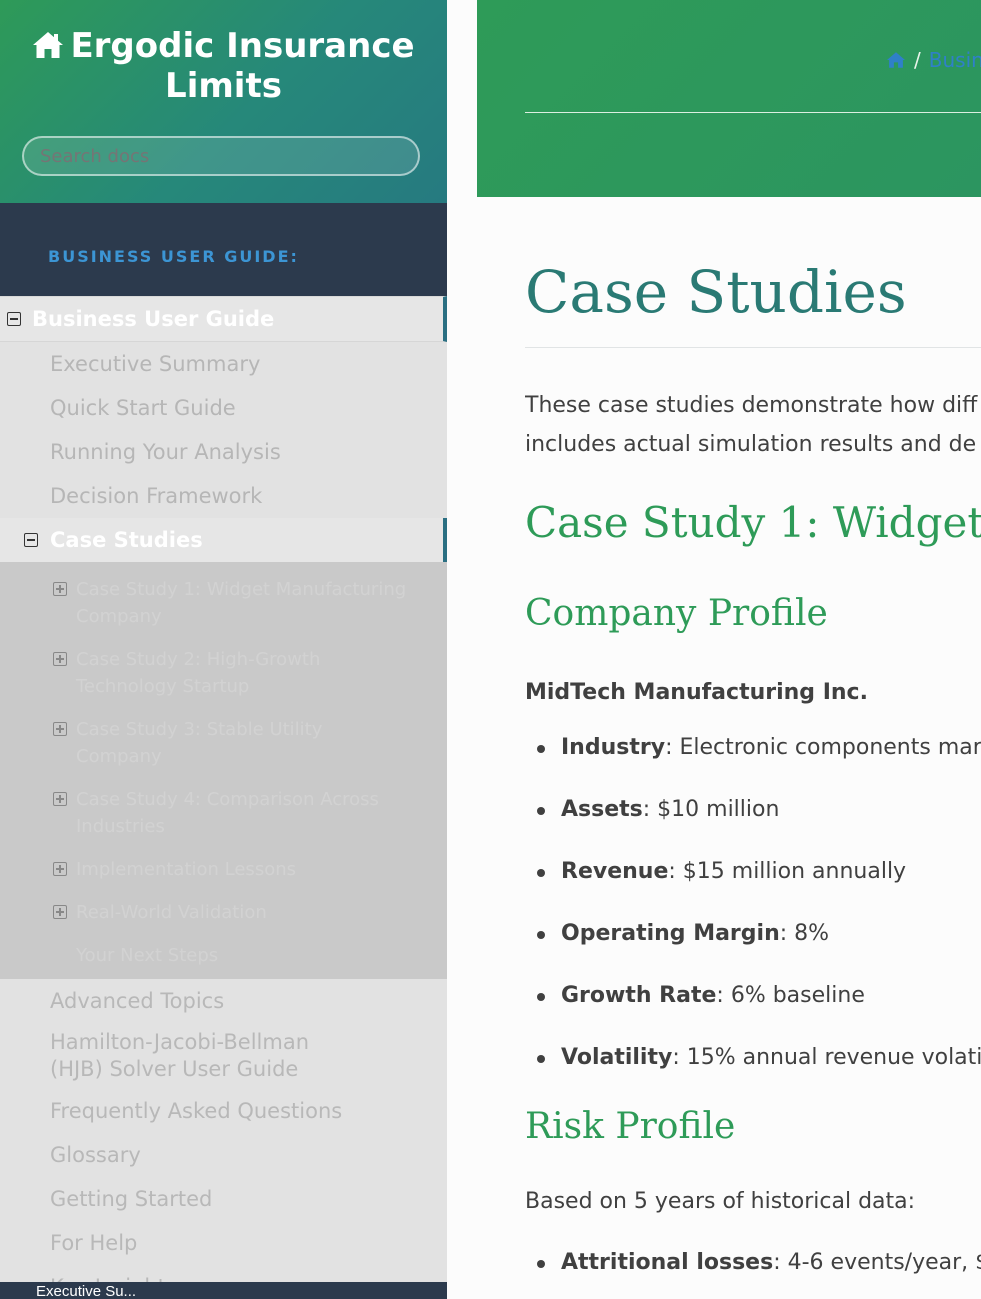  Describe the element at coordinates (670, 933) in the screenshot. I see `fact-label: Operating Margin` at that location.